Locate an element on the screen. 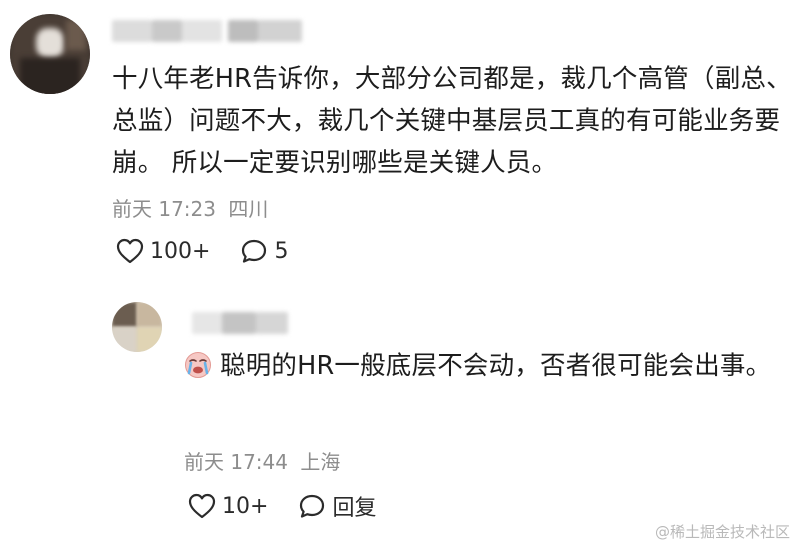 The image size is (798, 550). comment-meta: 前天 17:23 四川 is located at coordinates (190, 207).